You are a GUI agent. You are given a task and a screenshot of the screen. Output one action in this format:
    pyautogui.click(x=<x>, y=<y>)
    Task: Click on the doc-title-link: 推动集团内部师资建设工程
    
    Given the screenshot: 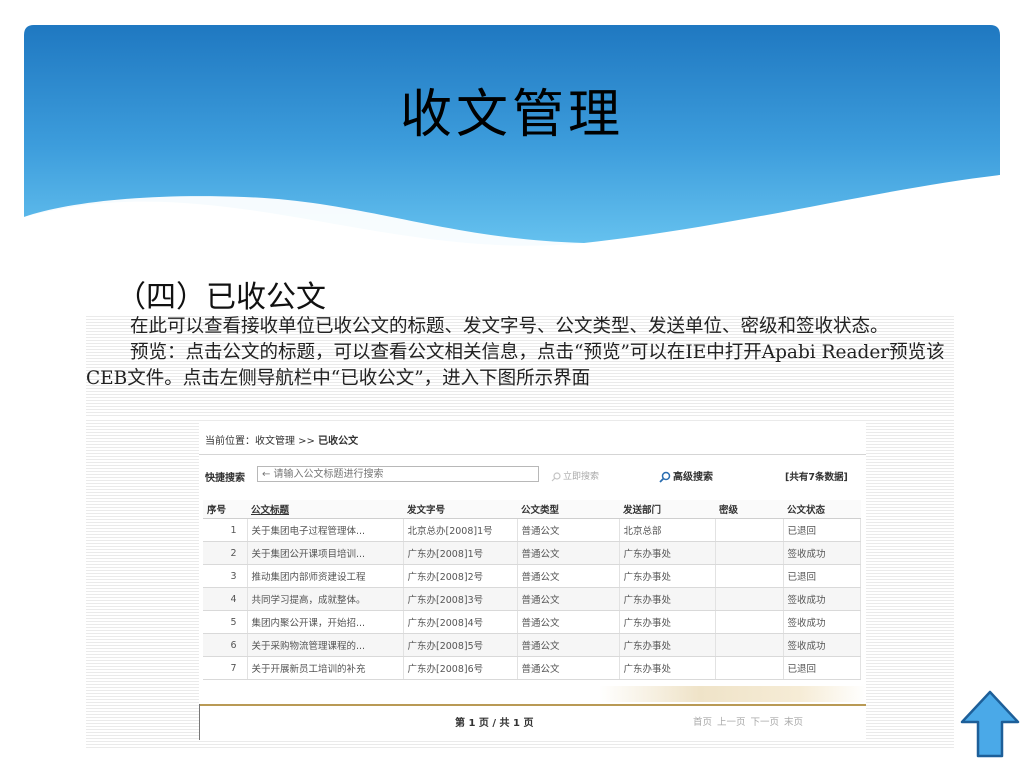 What is the action you would take?
    pyautogui.click(x=325, y=576)
    